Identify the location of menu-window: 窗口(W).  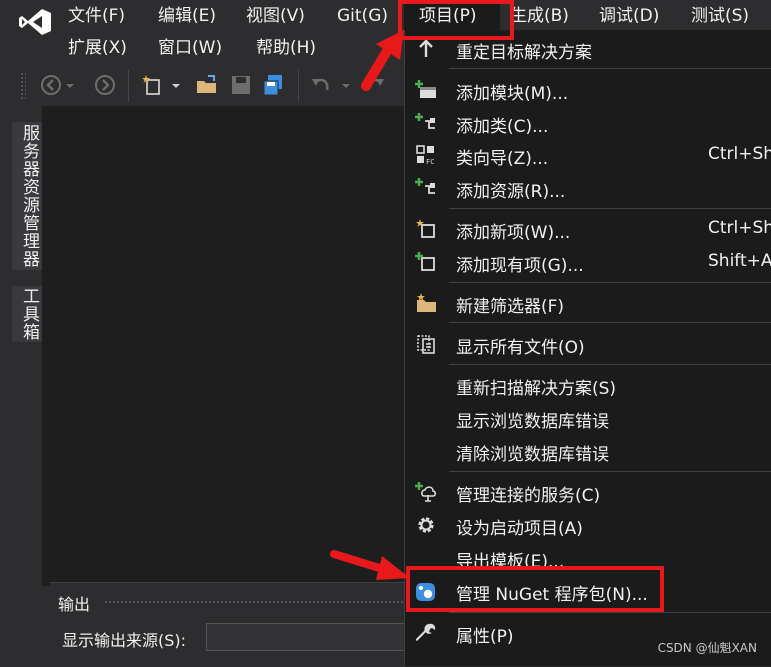
(190, 48).